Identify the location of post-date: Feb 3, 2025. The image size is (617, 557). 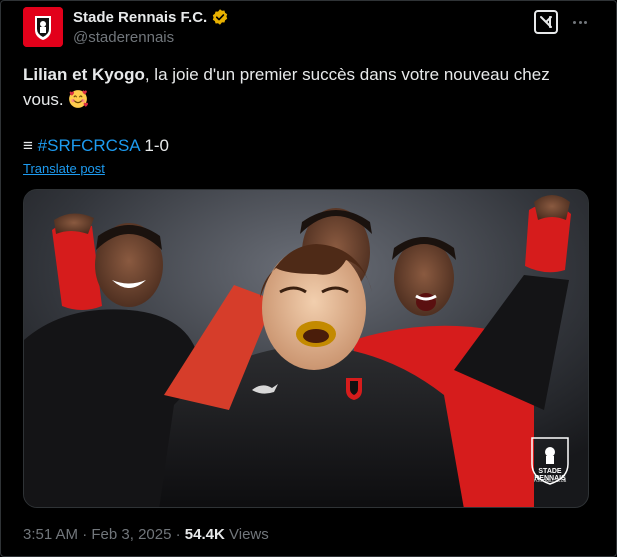
(131, 534).